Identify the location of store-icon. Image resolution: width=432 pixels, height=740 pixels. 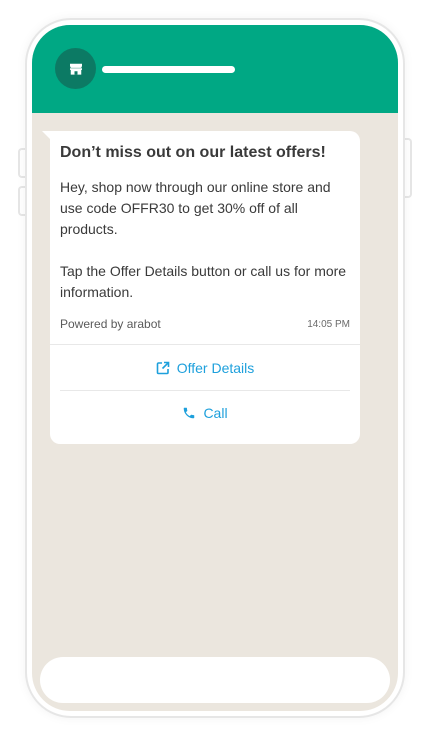
(75, 69).